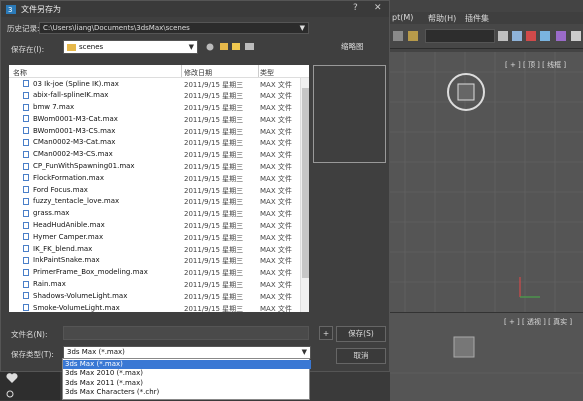 This screenshot has height=401, width=583. I want to click on filetype-label: 保存类型(T):, so click(32, 354).